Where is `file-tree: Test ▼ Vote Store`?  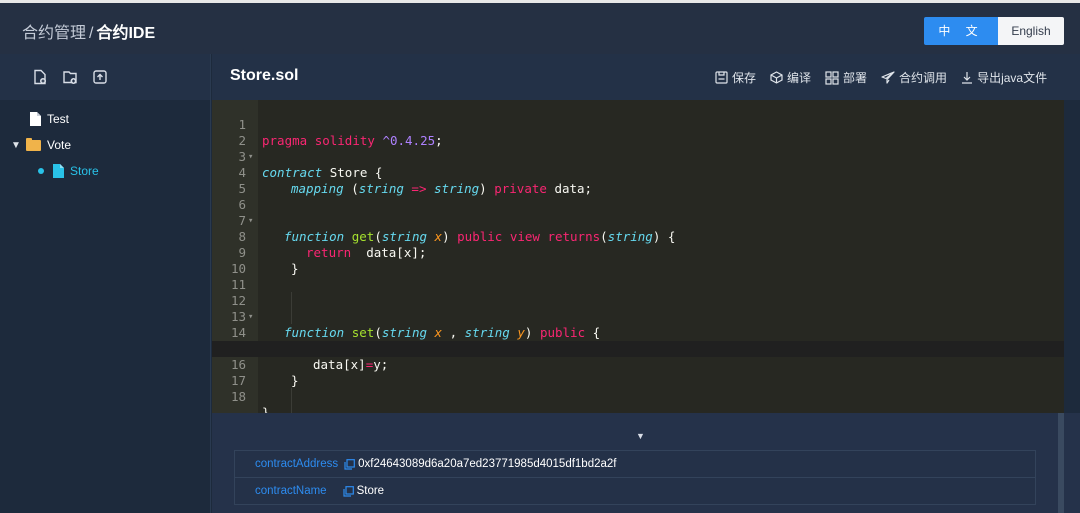
file-tree: Test ▼ Vote Store is located at coordinates (105, 142).